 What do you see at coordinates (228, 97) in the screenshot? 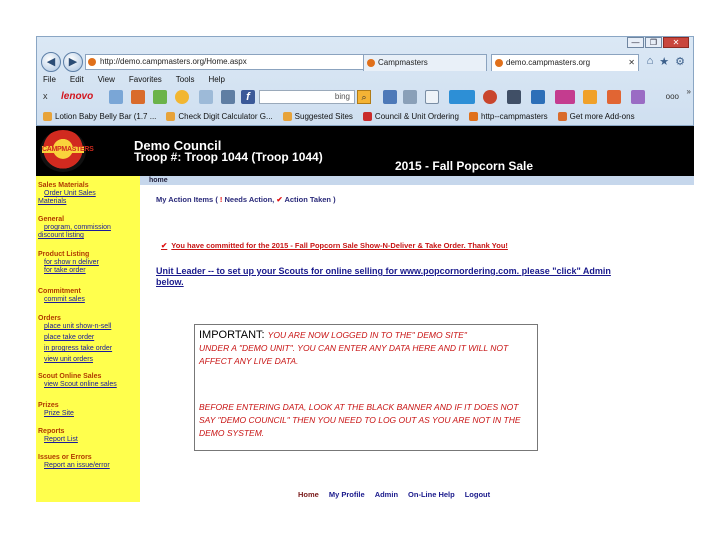
I see `music-icon` at bounding box center [228, 97].